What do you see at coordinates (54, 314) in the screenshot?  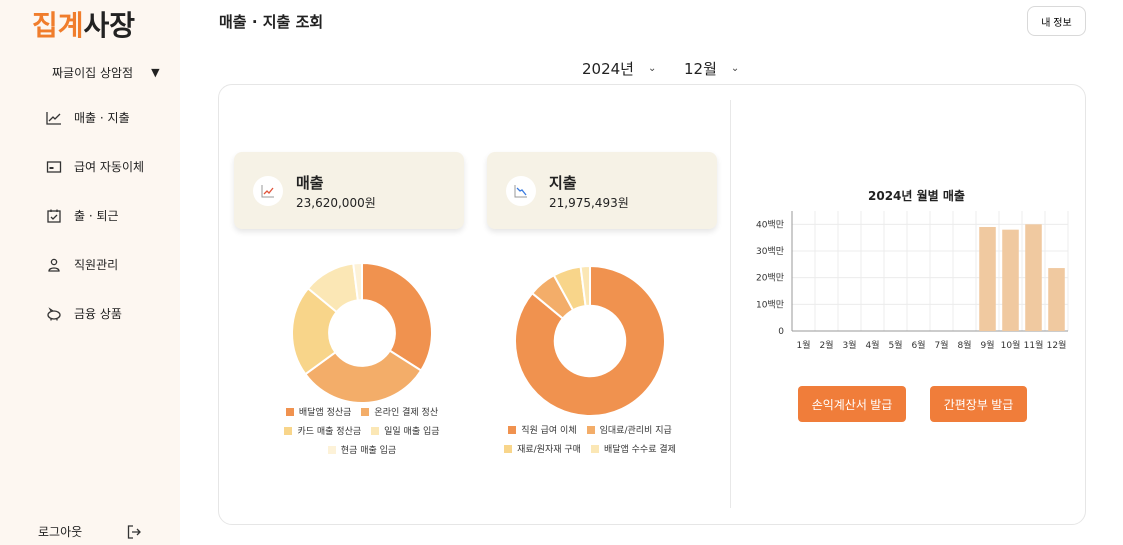 I see `piggy-bank-icon` at bounding box center [54, 314].